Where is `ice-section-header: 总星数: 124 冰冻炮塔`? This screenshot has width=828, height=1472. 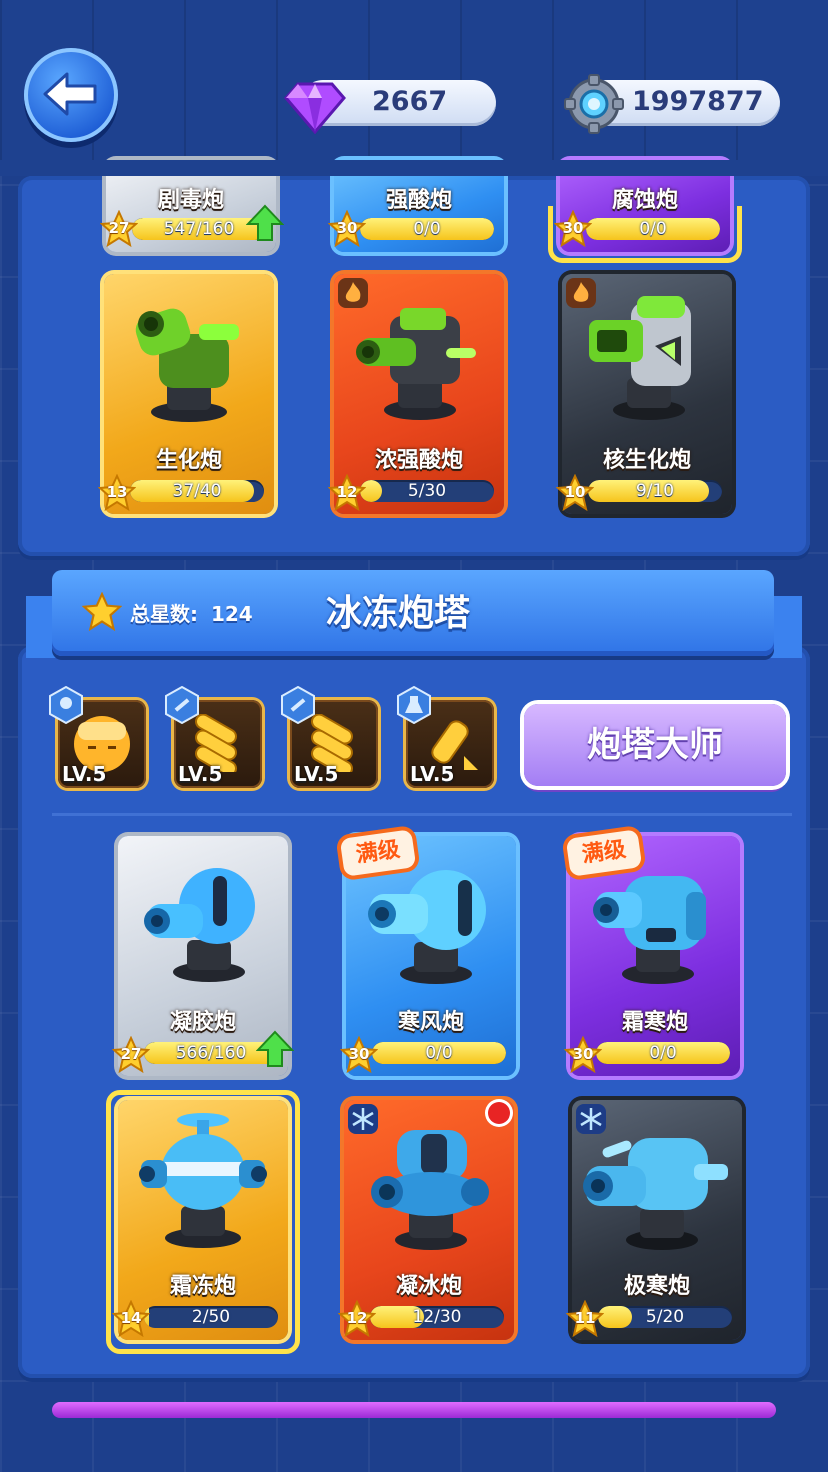 ice-section-header: 总星数: 124 冰冻炮塔 is located at coordinates (413, 613).